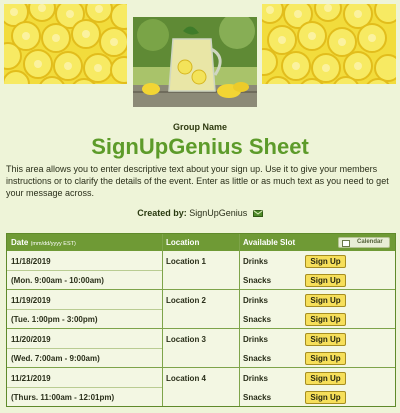 The height and width of the screenshot is (413, 400). What do you see at coordinates (20, 242) in the screenshot?
I see `column-header-date-label: Date` at bounding box center [20, 242].